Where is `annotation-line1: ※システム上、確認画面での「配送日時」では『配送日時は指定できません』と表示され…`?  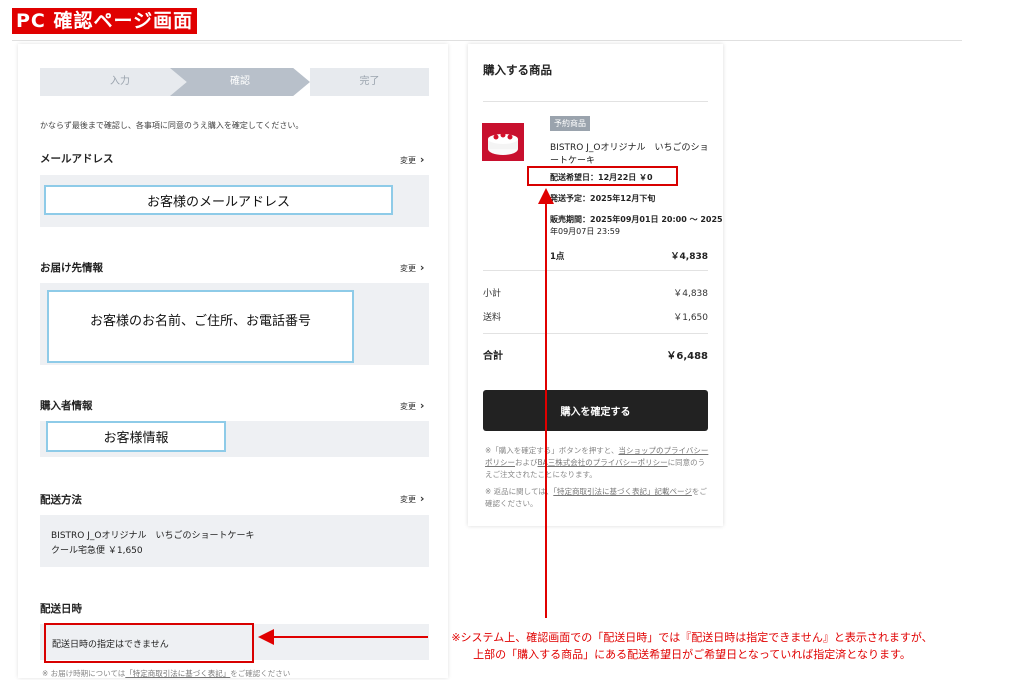 annotation-line1: ※システム上、確認画面での「配送日時」では『配送日時は指定できません』と表示され… is located at coordinates (692, 637).